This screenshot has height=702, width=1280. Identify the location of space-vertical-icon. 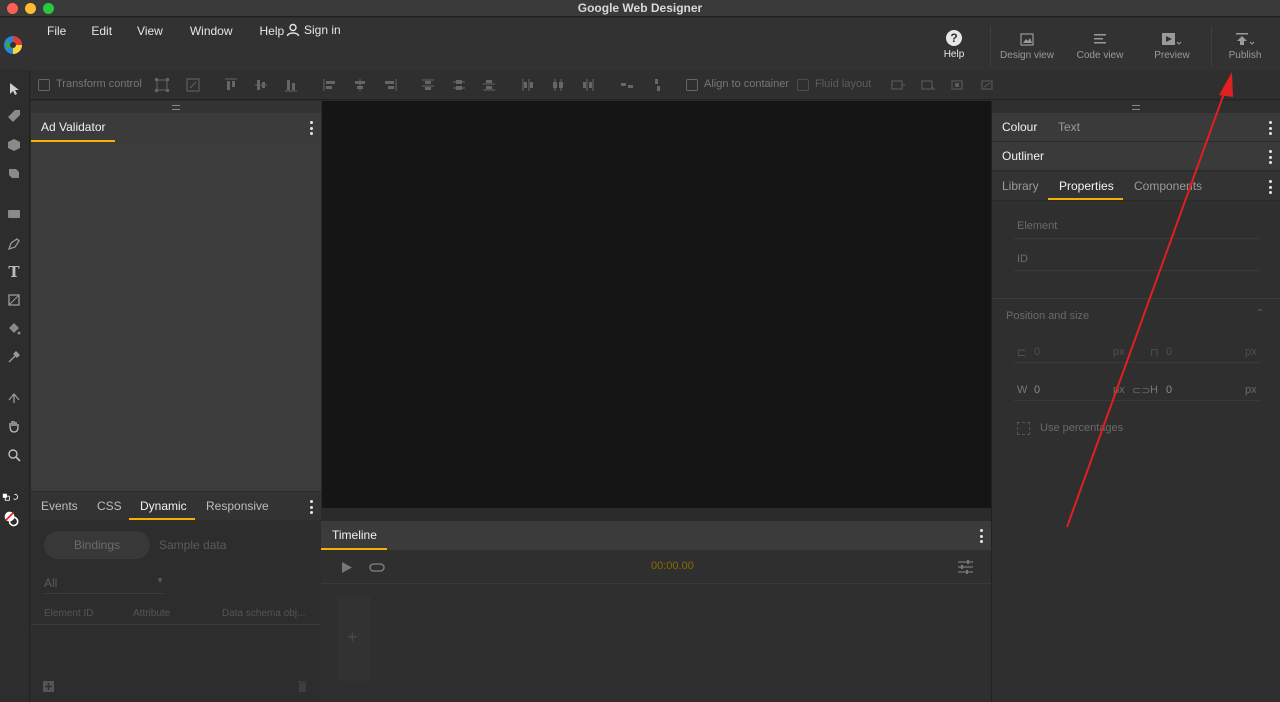
(657, 85).